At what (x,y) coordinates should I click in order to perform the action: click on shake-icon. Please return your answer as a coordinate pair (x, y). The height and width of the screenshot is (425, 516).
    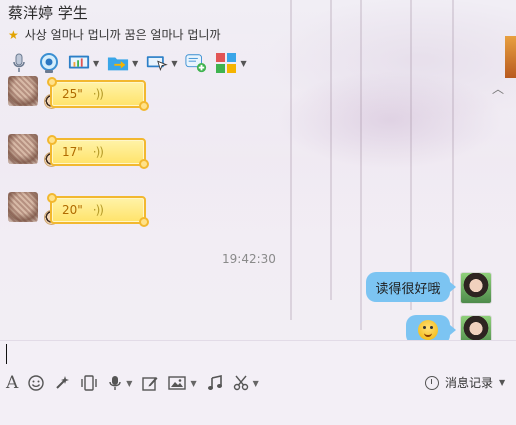
    Looking at the image, I should click on (89, 383).